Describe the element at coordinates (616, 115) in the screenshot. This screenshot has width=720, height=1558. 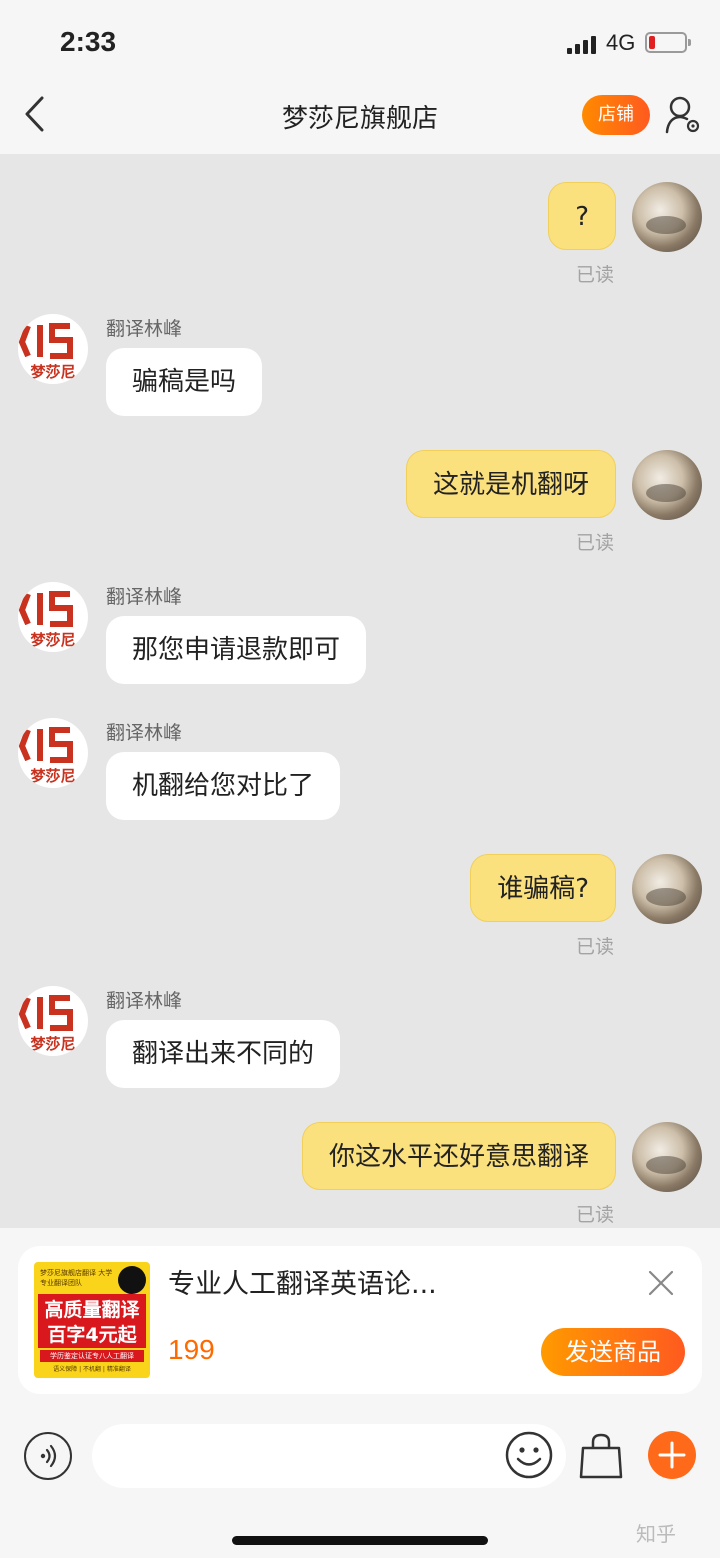
I see `shop-button: 店铺` at that location.